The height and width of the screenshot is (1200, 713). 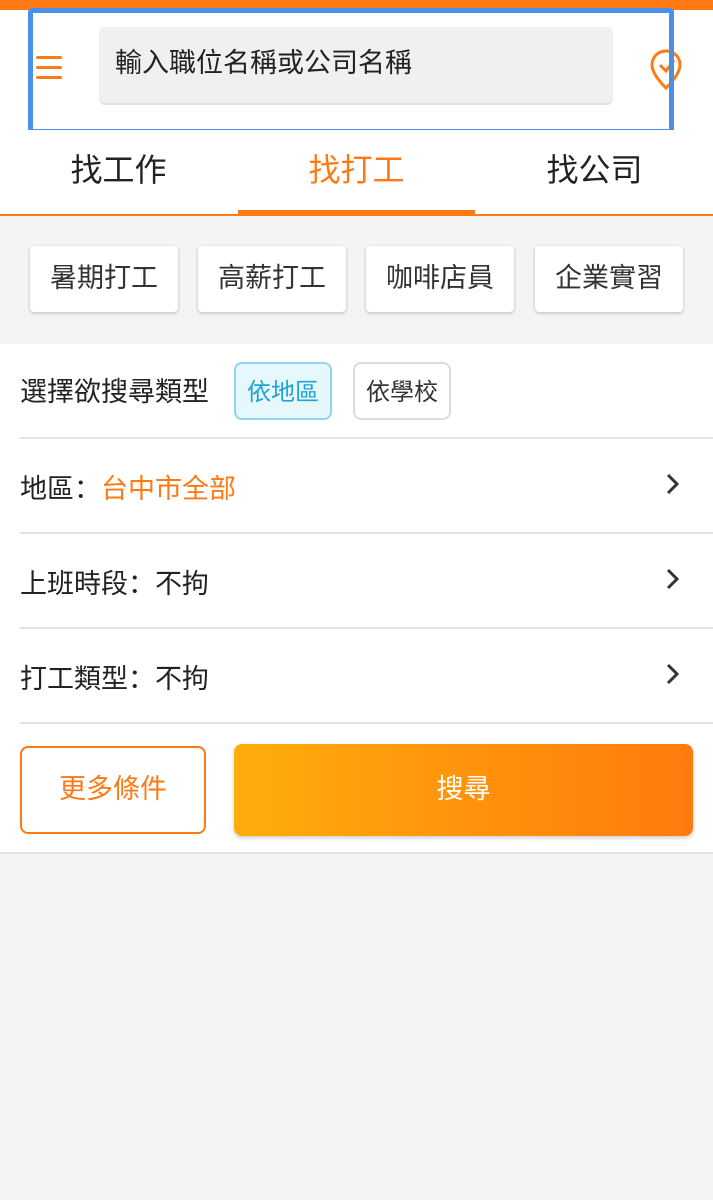 I want to click on divider, so click(x=366, y=723).